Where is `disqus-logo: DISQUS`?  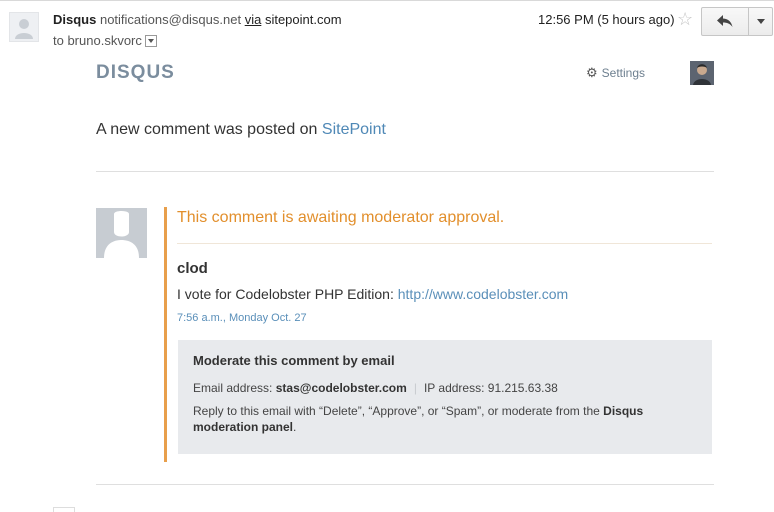 disqus-logo: DISQUS is located at coordinates (135, 73).